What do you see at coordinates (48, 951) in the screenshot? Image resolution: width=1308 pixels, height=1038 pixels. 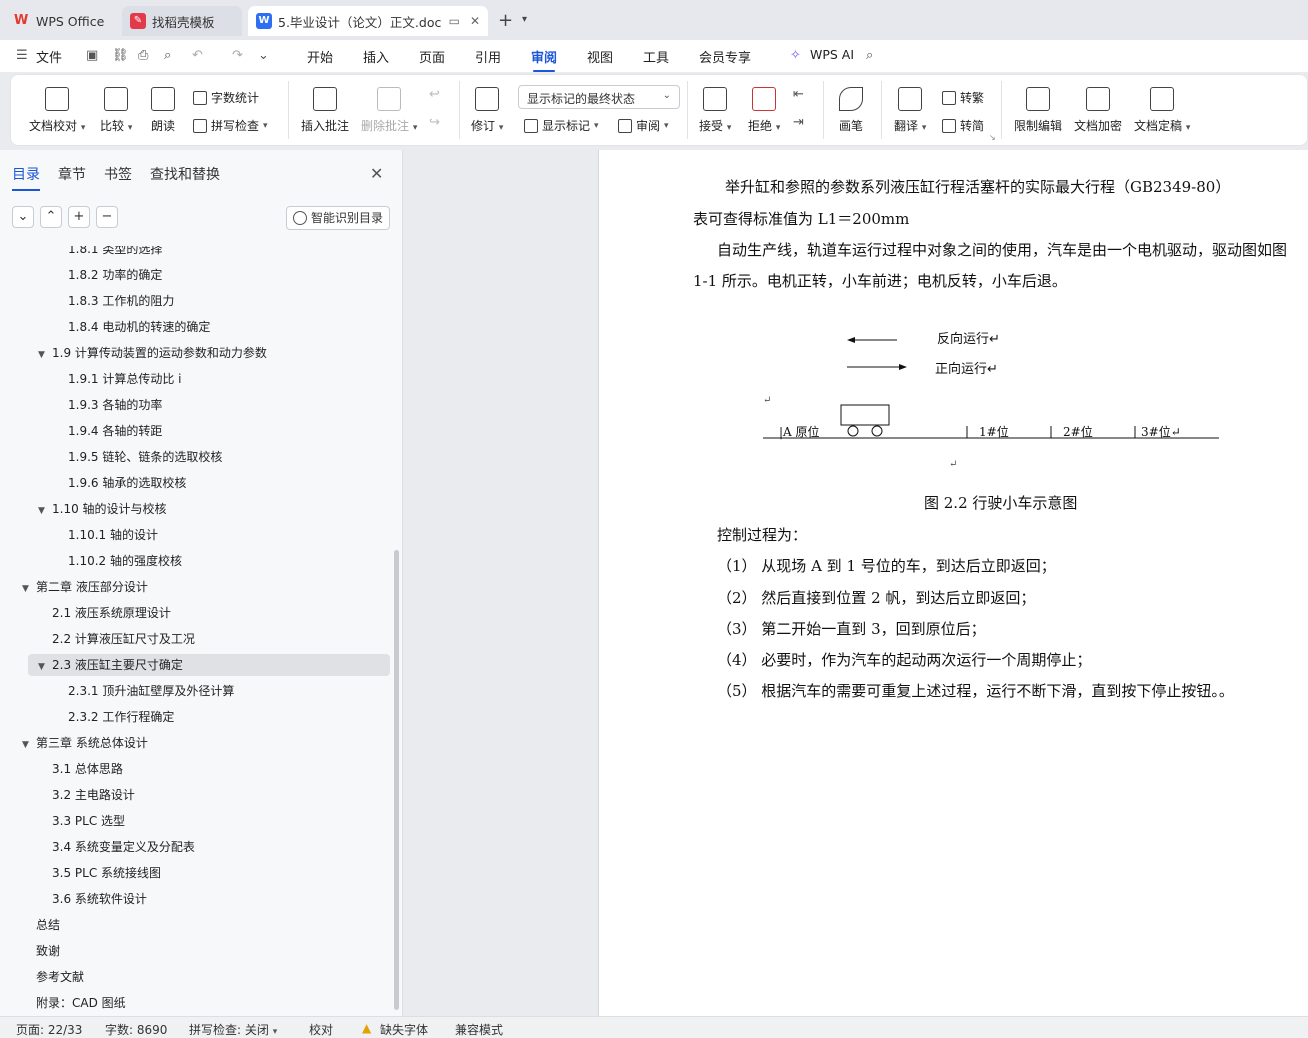 I see `toc-item: 致谢` at bounding box center [48, 951].